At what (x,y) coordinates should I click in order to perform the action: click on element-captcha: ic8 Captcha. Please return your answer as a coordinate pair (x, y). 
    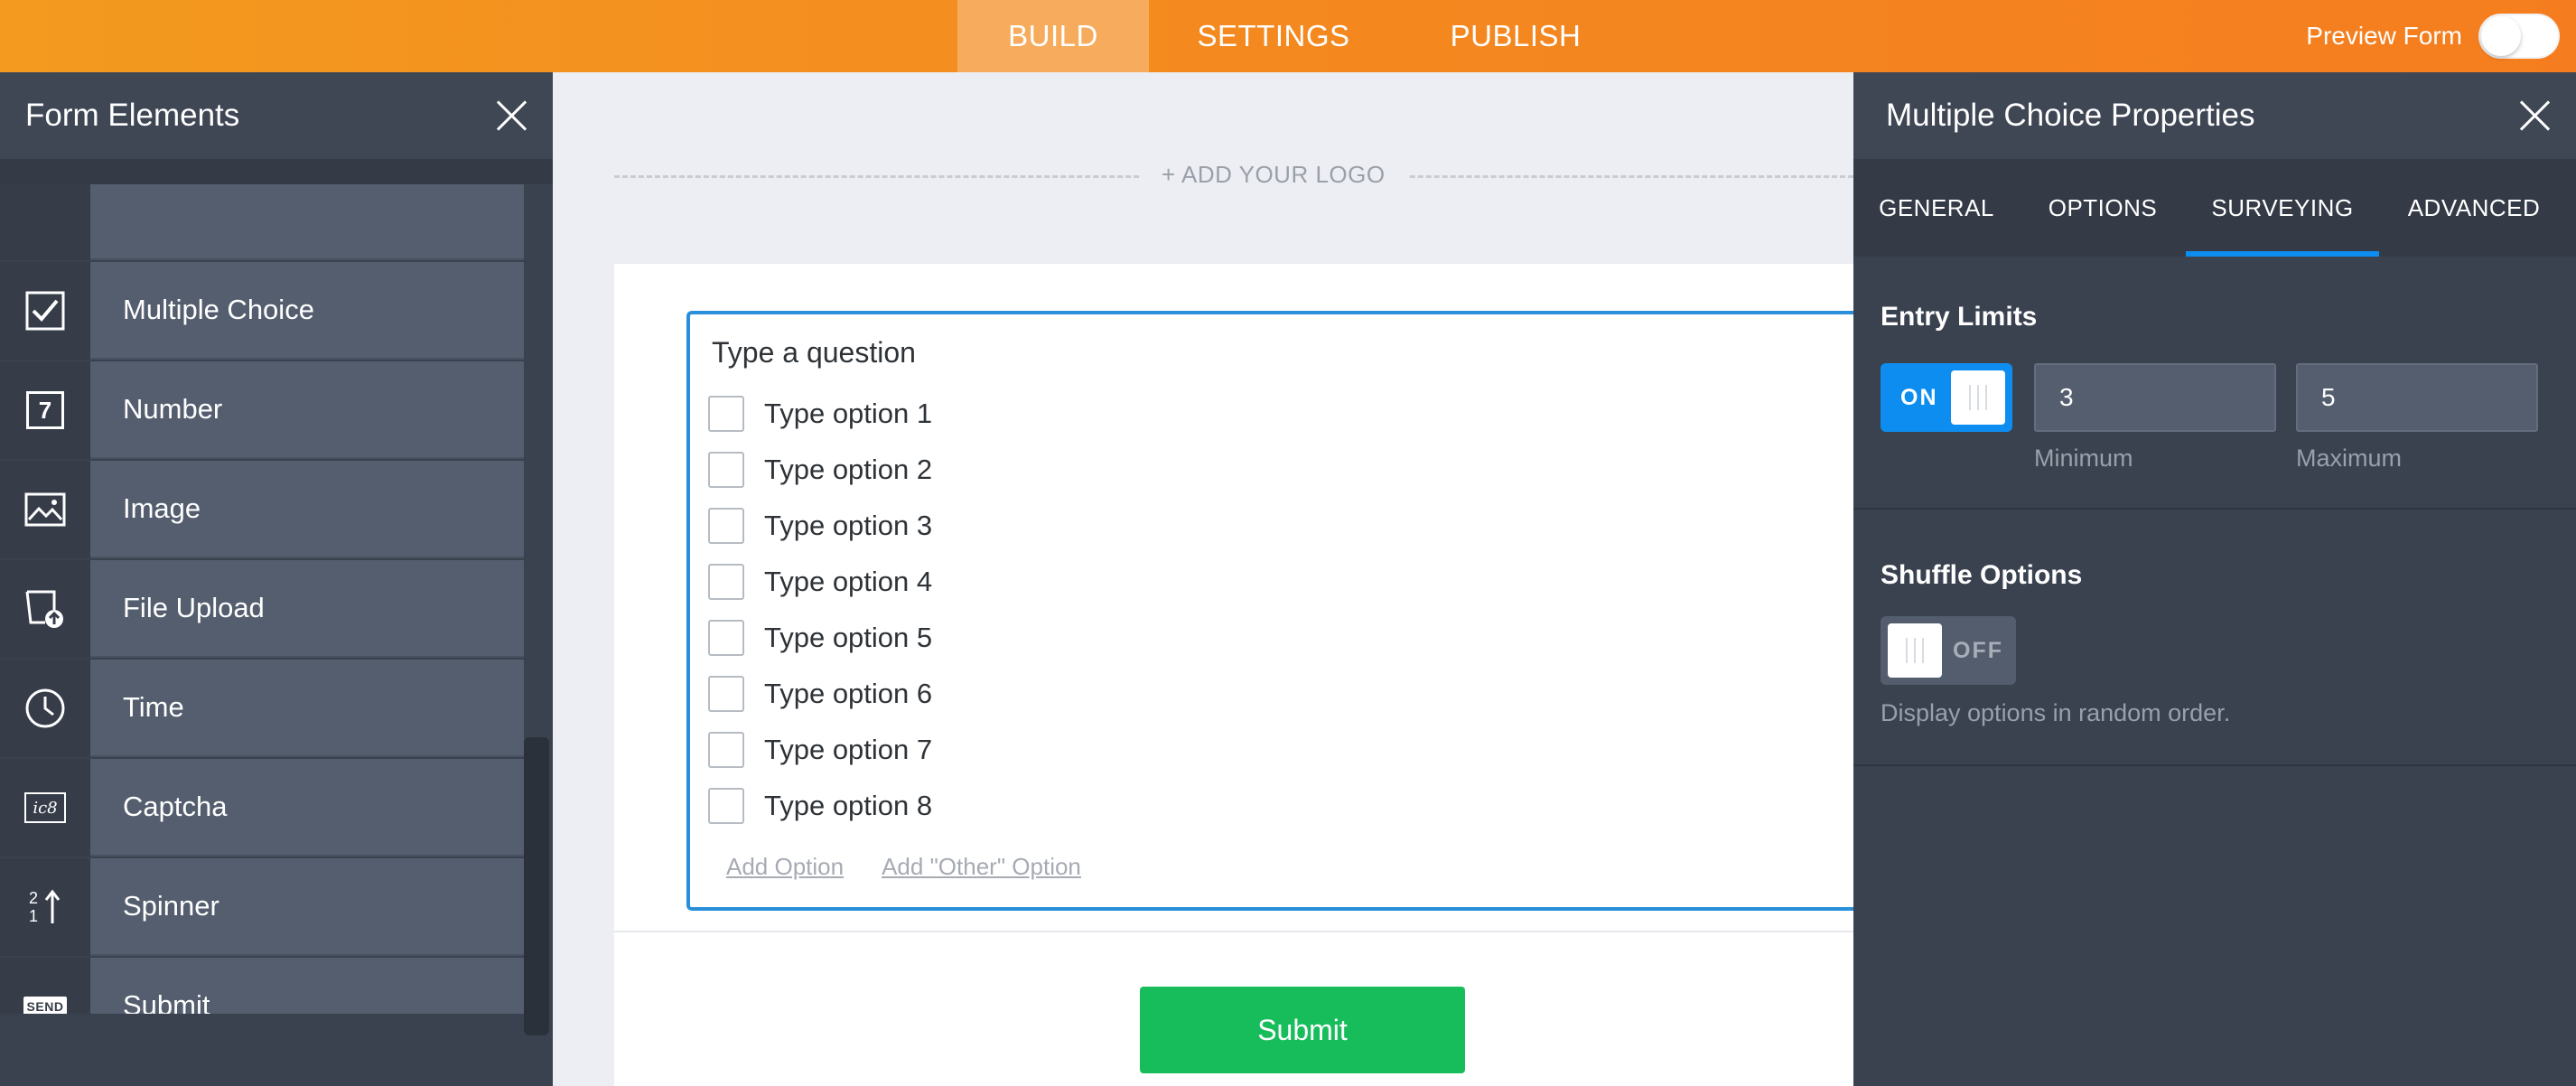
    Looking at the image, I should click on (262, 808).